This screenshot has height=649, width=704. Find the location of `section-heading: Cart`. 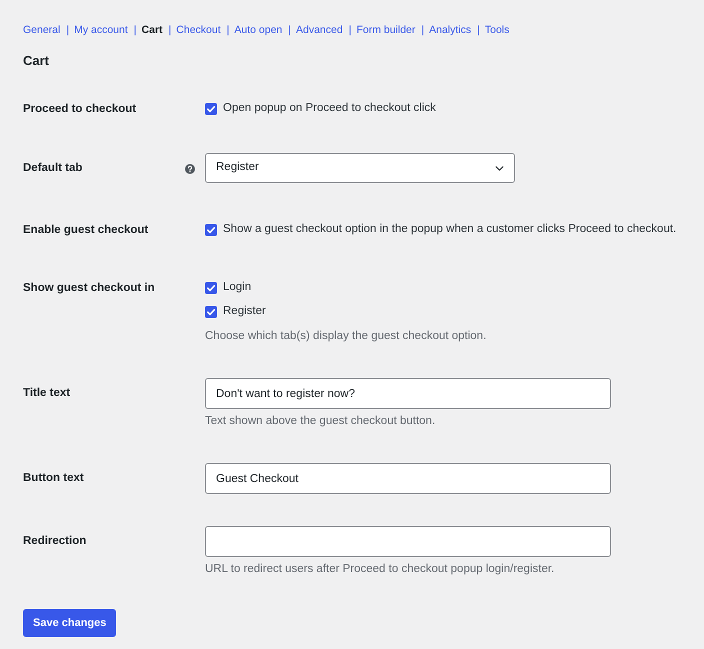

section-heading: Cart is located at coordinates (36, 61).